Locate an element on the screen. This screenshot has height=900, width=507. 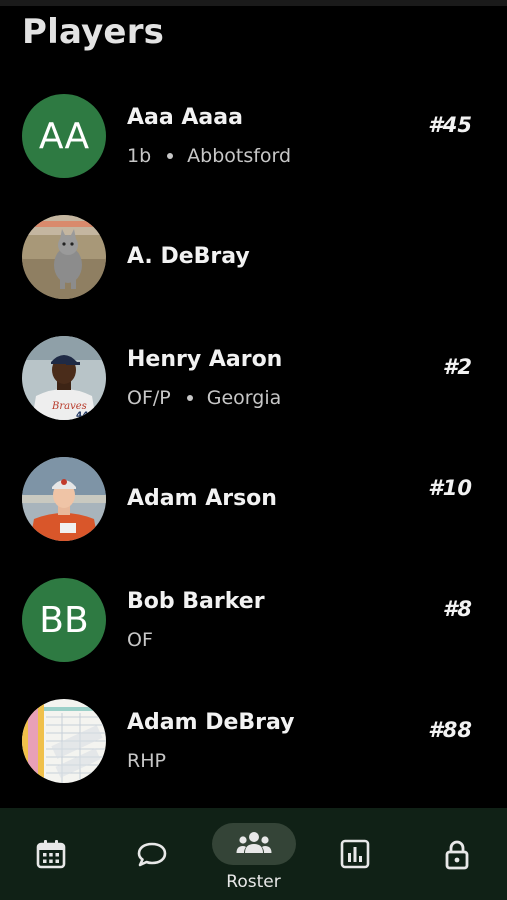
player-number: #88 is located at coordinates (450, 730).